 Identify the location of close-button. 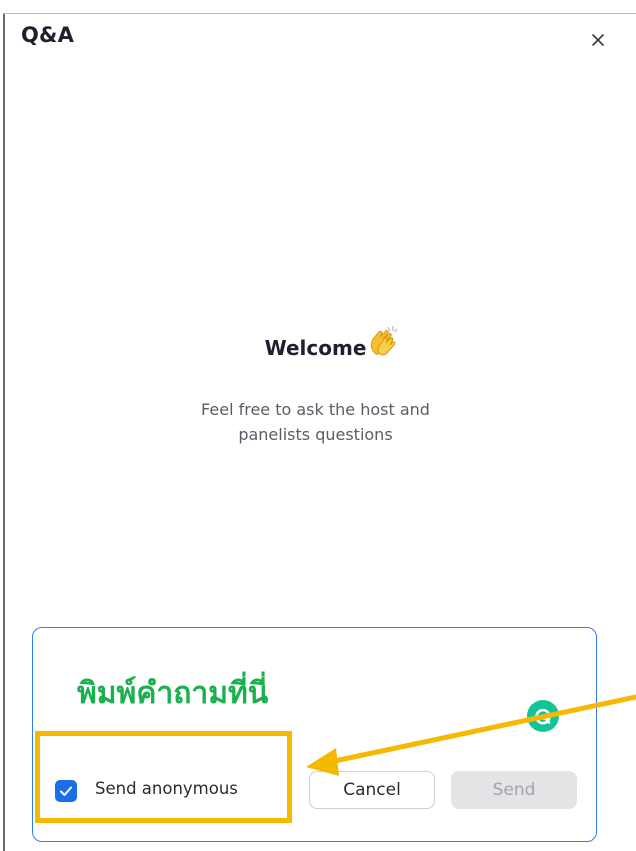
(598, 40).